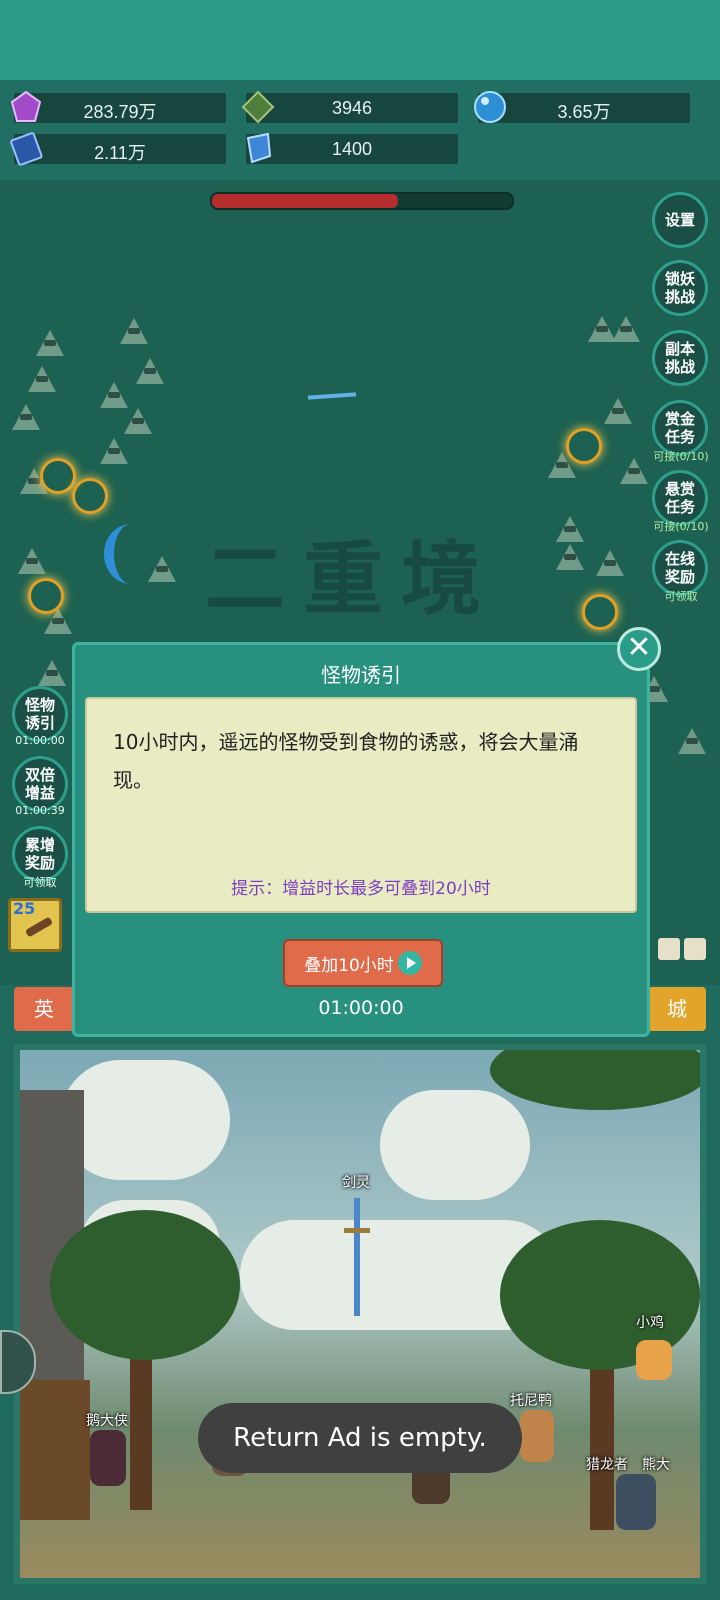 The height and width of the screenshot is (1600, 720). I want to click on sword-guard, so click(357, 1230).